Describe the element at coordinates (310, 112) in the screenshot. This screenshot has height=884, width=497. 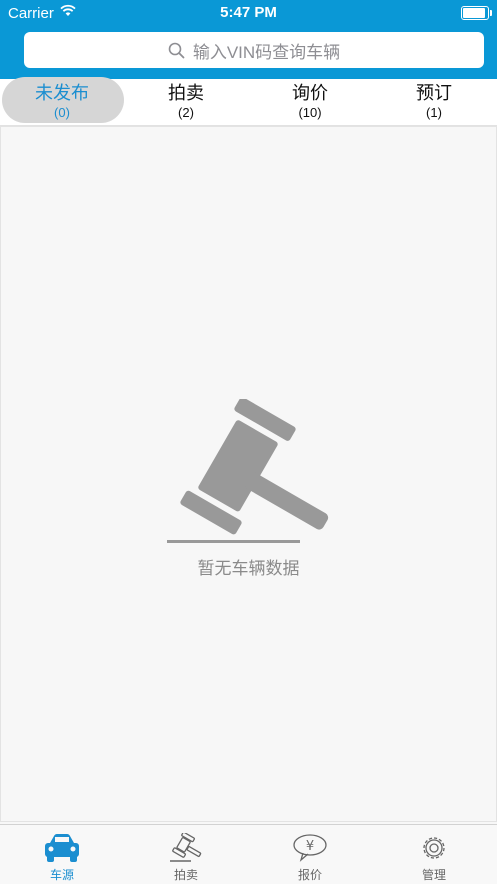
I see `tab-count: (10)` at that location.